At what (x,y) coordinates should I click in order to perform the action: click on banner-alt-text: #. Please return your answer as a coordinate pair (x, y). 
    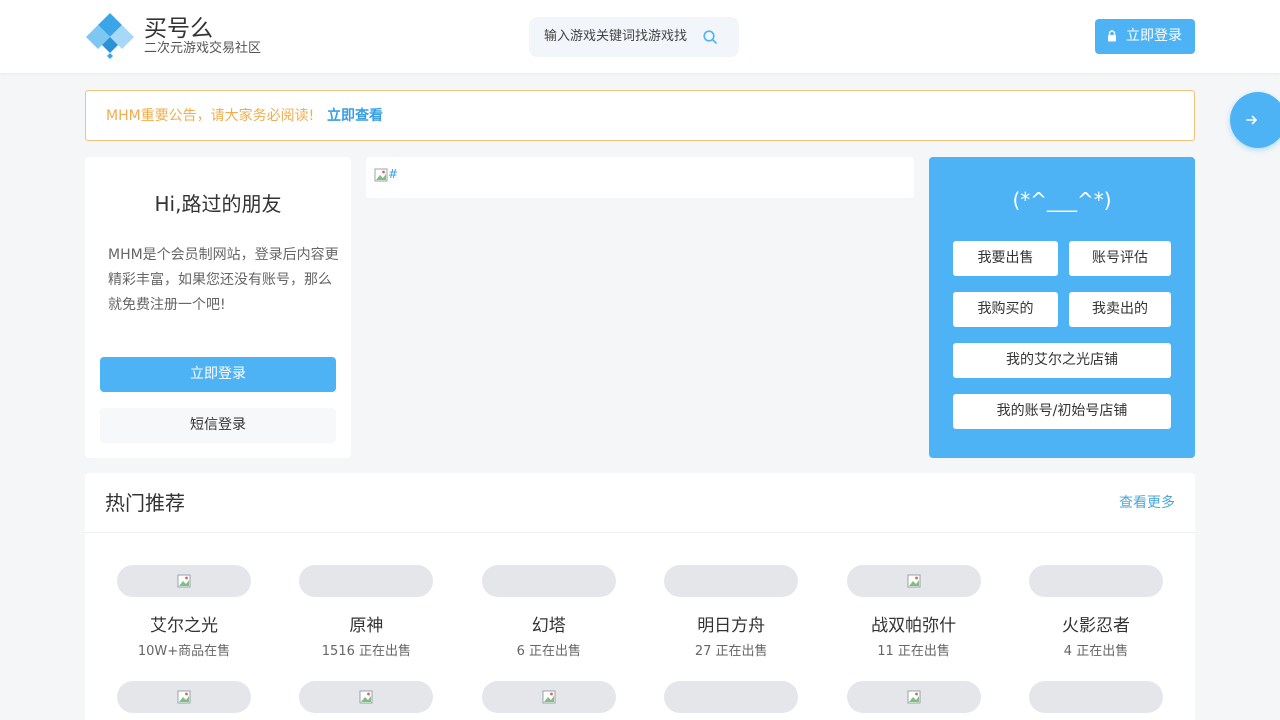
    Looking at the image, I should click on (393, 174).